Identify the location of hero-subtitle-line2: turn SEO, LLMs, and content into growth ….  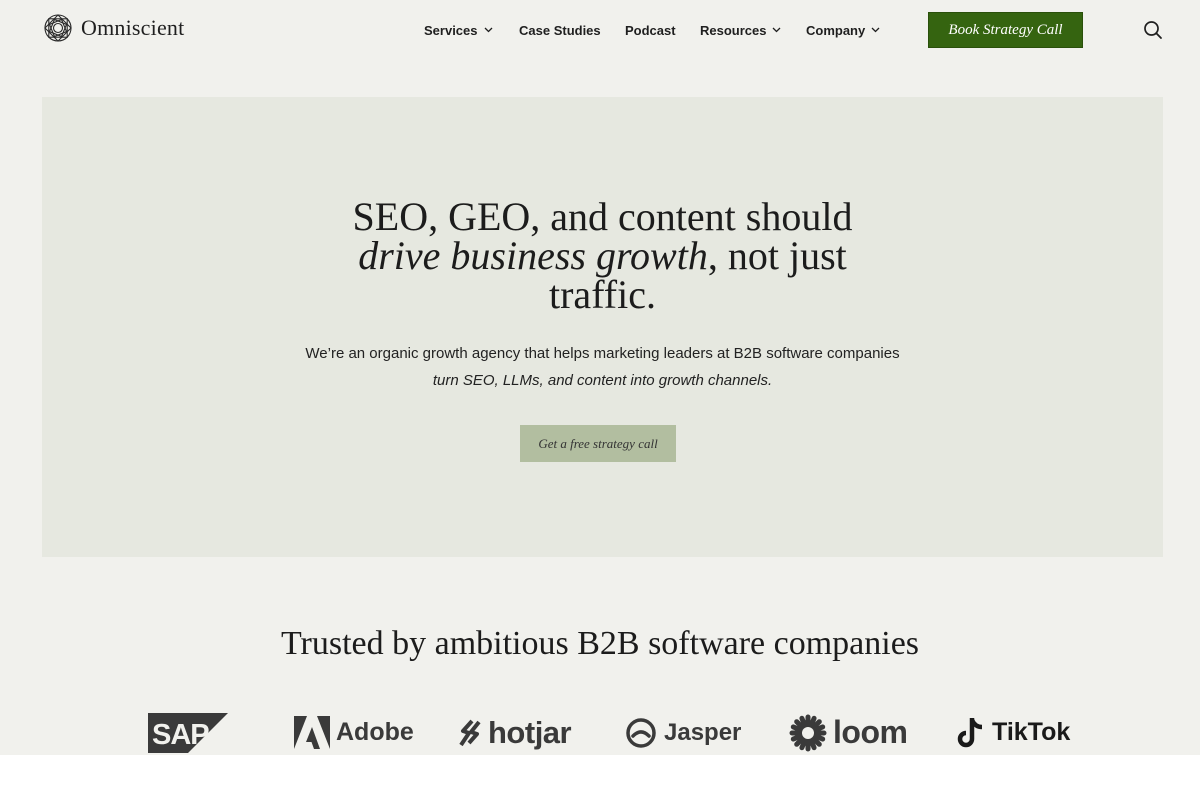
(602, 380).